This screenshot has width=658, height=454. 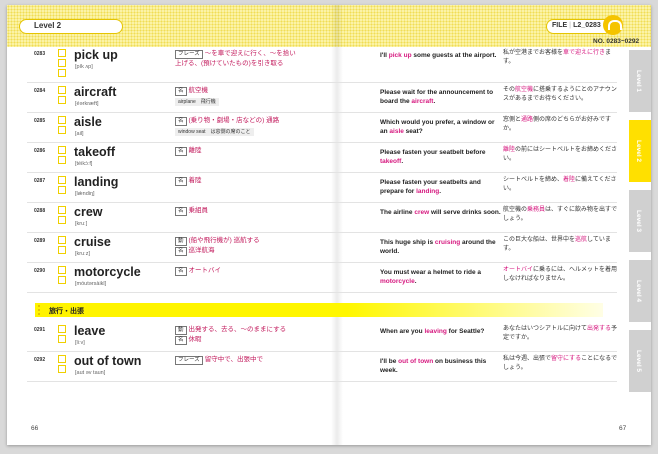 What do you see at coordinates (81, 224) in the screenshot?
I see `pronunciation: [kruː]` at bounding box center [81, 224].